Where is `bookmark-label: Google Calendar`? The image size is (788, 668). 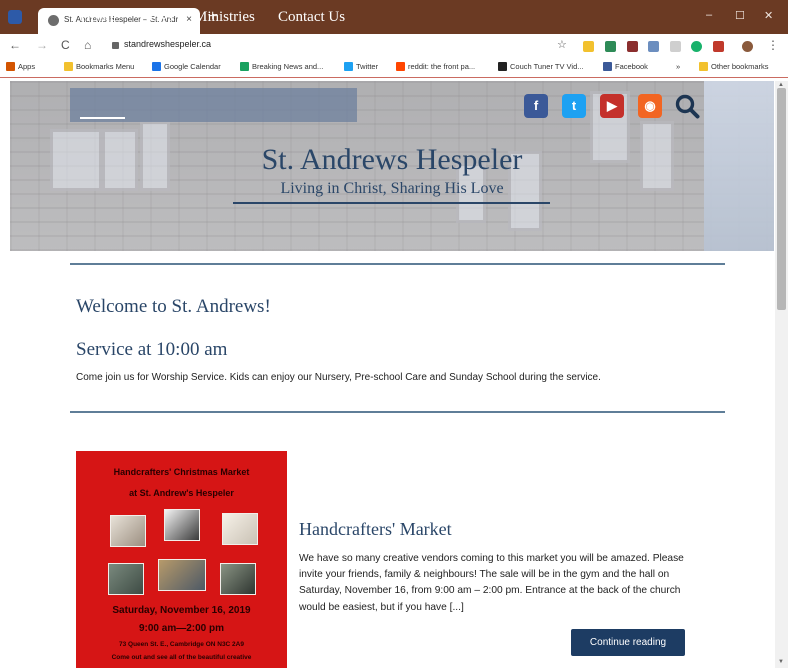 bookmark-label: Google Calendar is located at coordinates (192, 66).